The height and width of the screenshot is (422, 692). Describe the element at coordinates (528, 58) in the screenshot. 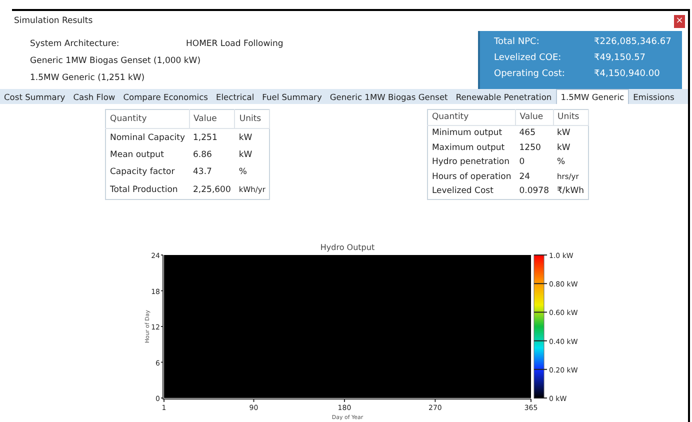

I see `summary-label: Levelized COE:` at that location.